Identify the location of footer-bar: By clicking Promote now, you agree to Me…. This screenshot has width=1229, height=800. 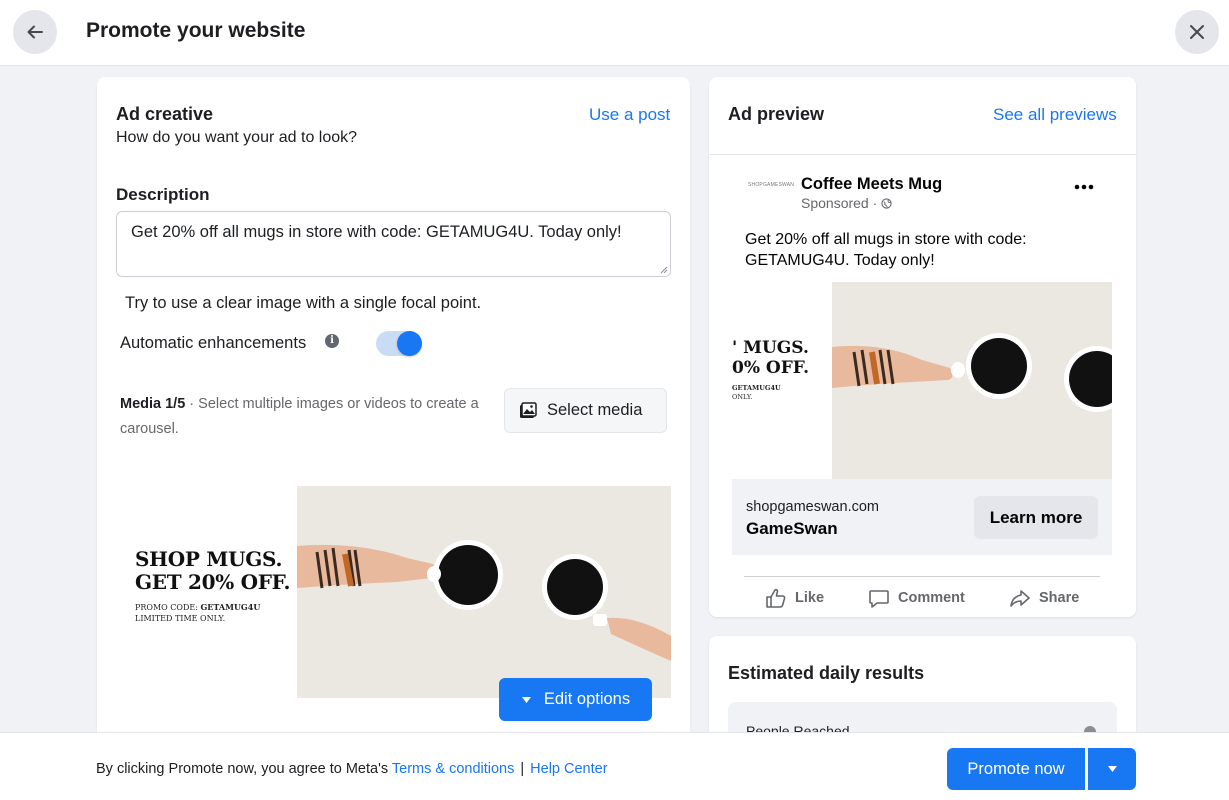
(614, 766).